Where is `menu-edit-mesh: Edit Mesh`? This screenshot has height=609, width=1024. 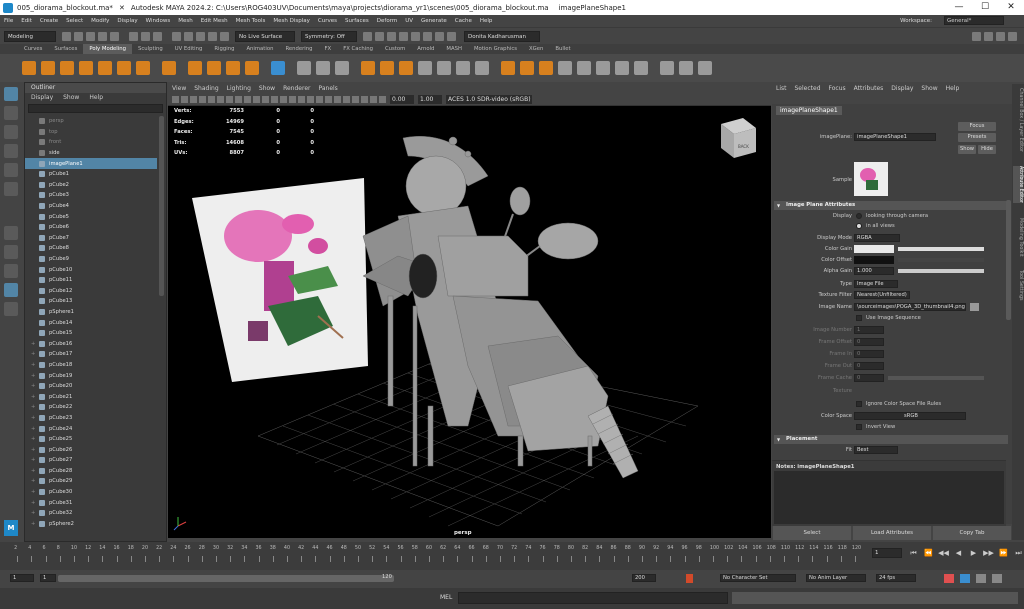 menu-edit-mesh: Edit Mesh is located at coordinates (214, 21).